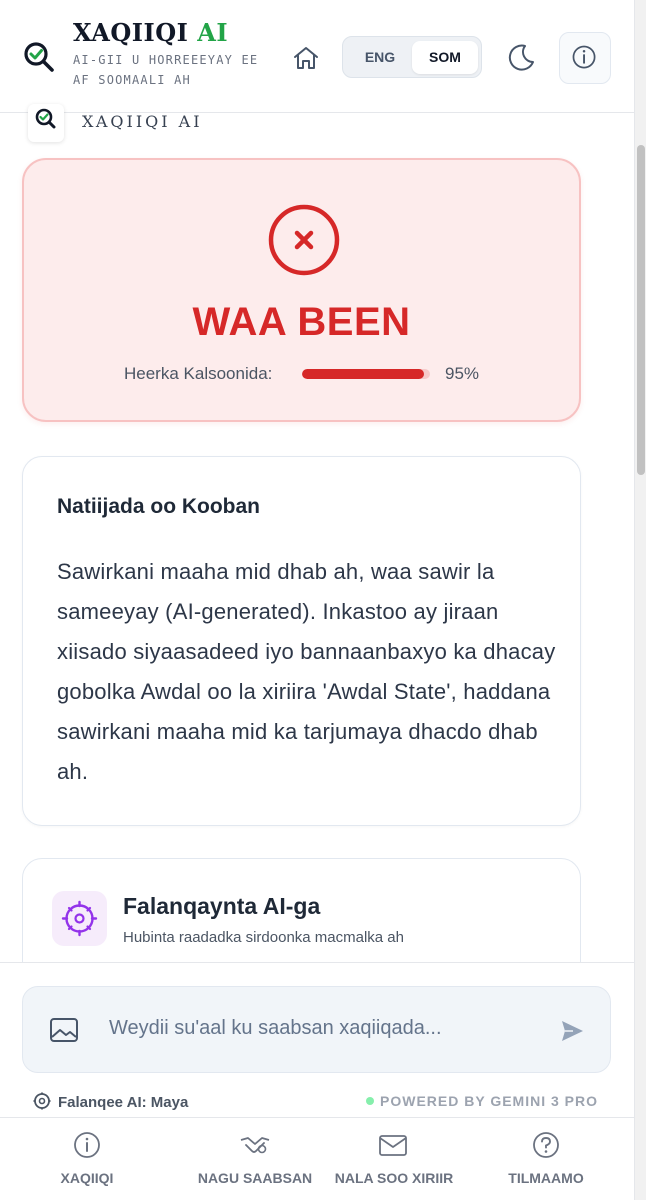  What do you see at coordinates (131, 32) in the screenshot?
I see `app-title-main: XAQIIQI` at bounding box center [131, 32].